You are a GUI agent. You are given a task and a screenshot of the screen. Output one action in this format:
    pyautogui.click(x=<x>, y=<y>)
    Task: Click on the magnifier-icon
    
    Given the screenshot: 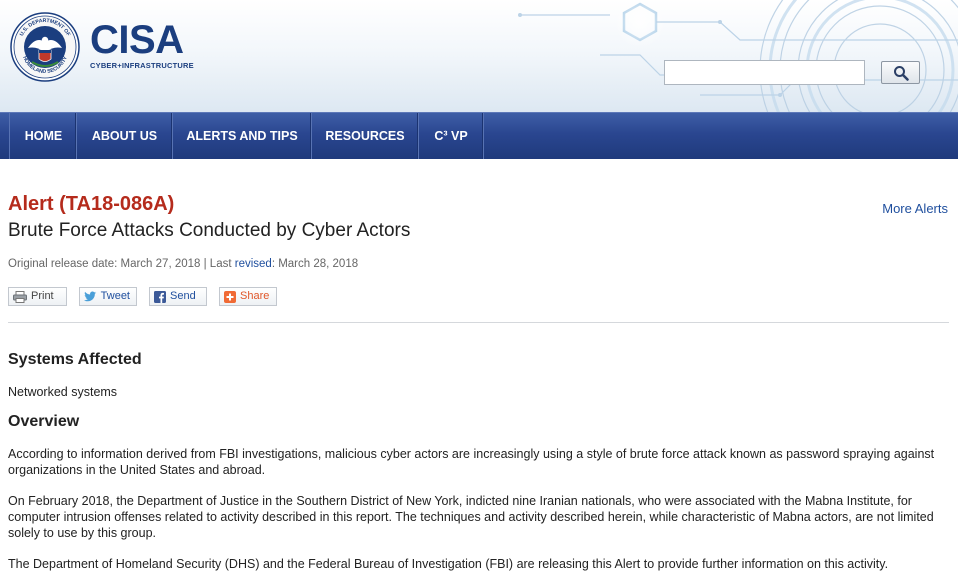 What is the action you would take?
    pyautogui.click(x=901, y=73)
    